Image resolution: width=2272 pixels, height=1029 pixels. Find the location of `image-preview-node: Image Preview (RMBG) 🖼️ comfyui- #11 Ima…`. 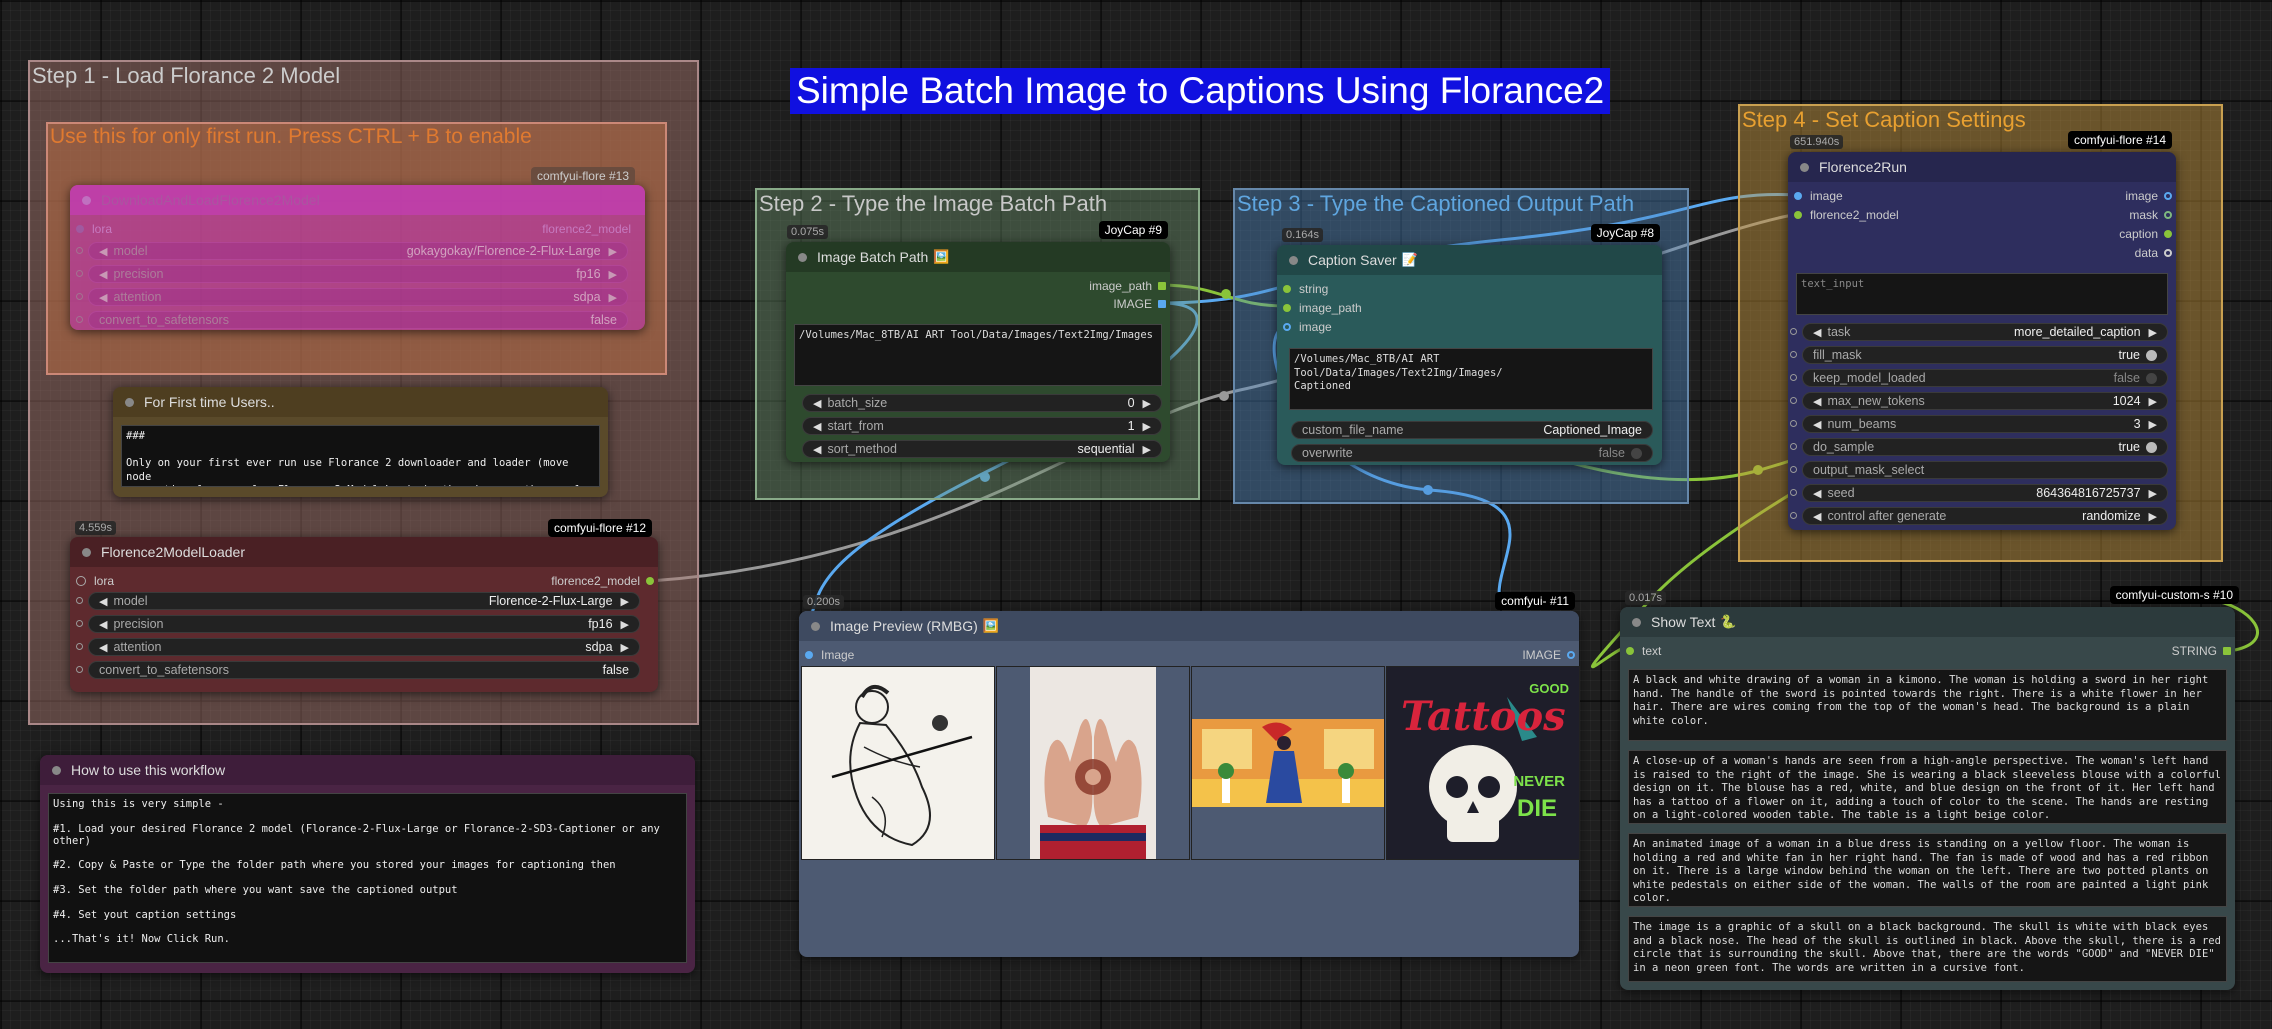

image-preview-node: Image Preview (RMBG) 🖼️ comfyui- #11 Ima… is located at coordinates (1189, 774).